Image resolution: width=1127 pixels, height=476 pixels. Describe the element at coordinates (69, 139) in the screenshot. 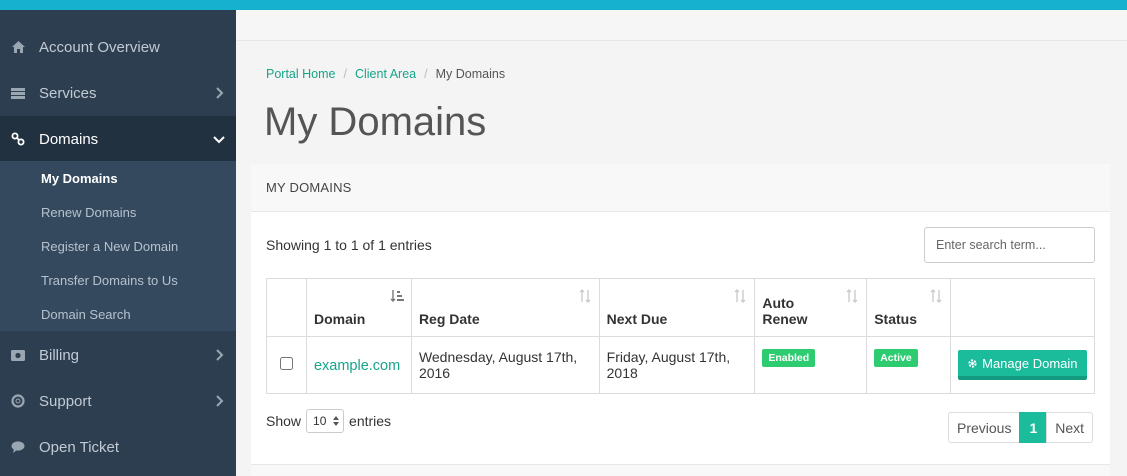

I see `sidebar-item-label: Domains` at that location.